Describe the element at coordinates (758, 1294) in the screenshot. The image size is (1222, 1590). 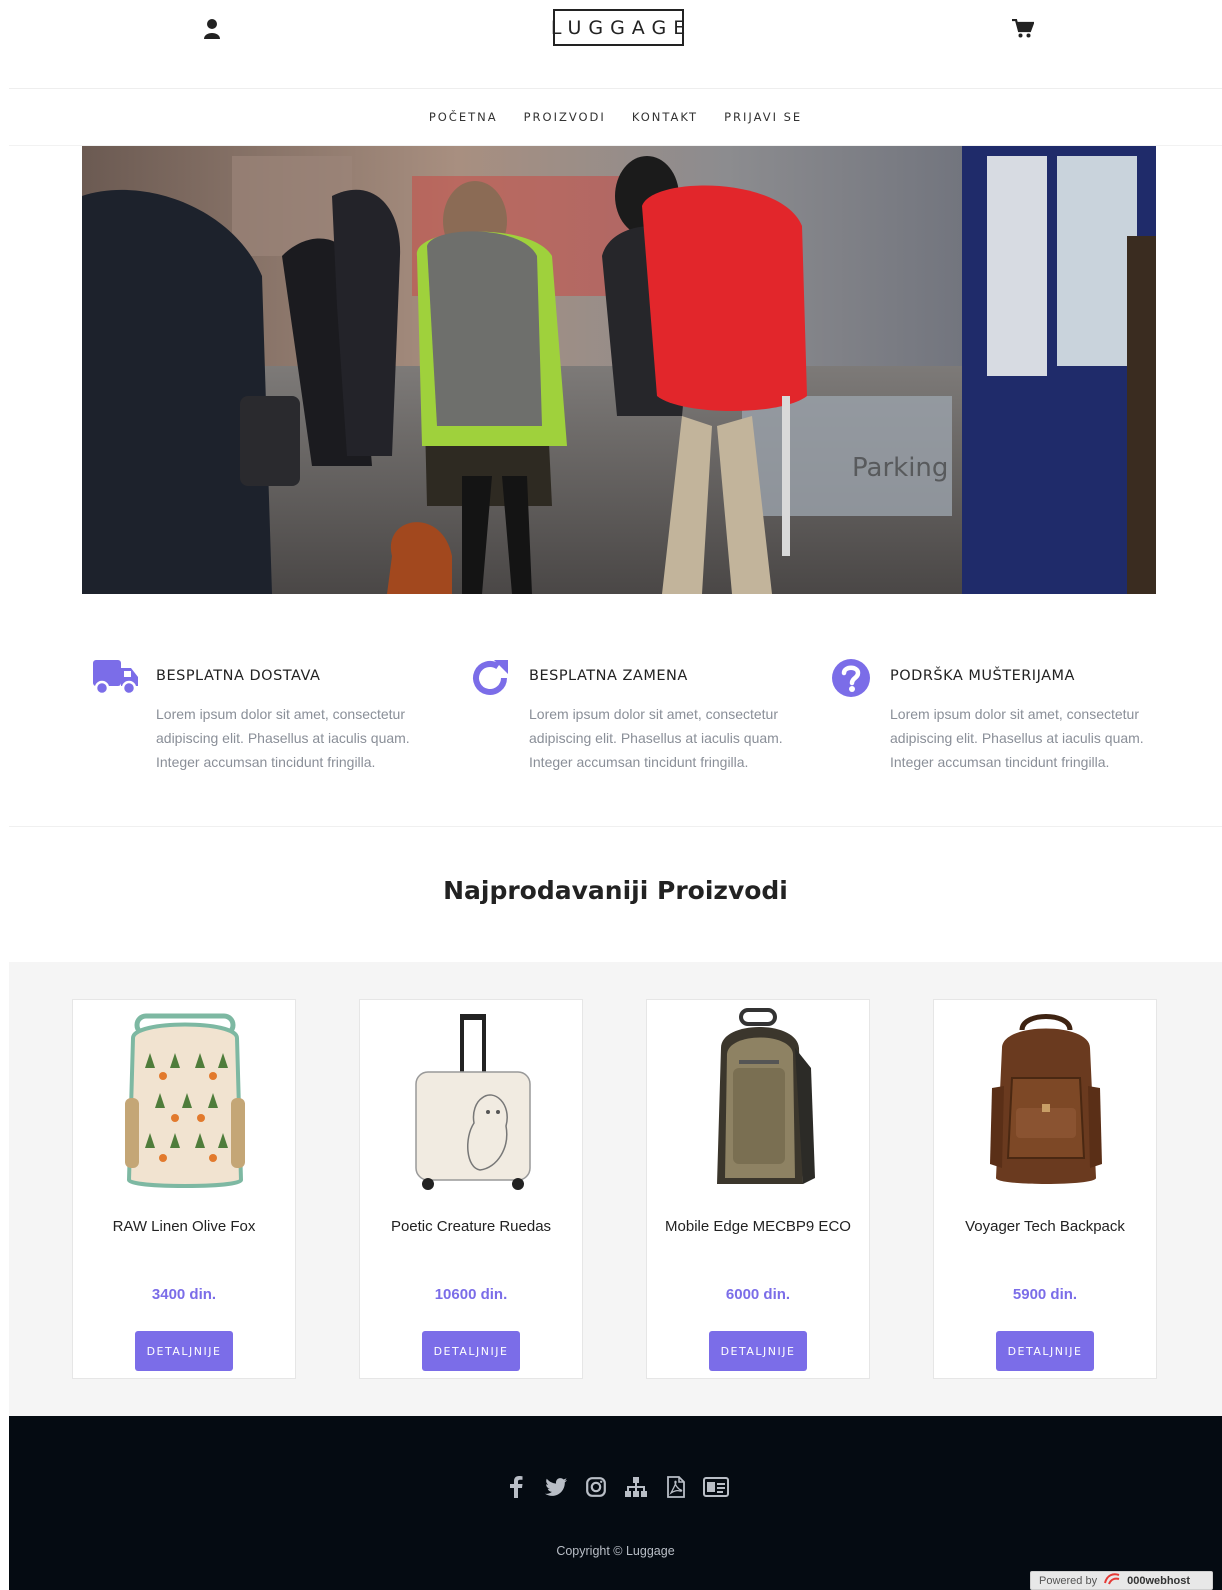
I see `product-price: 6000 din.` at that location.